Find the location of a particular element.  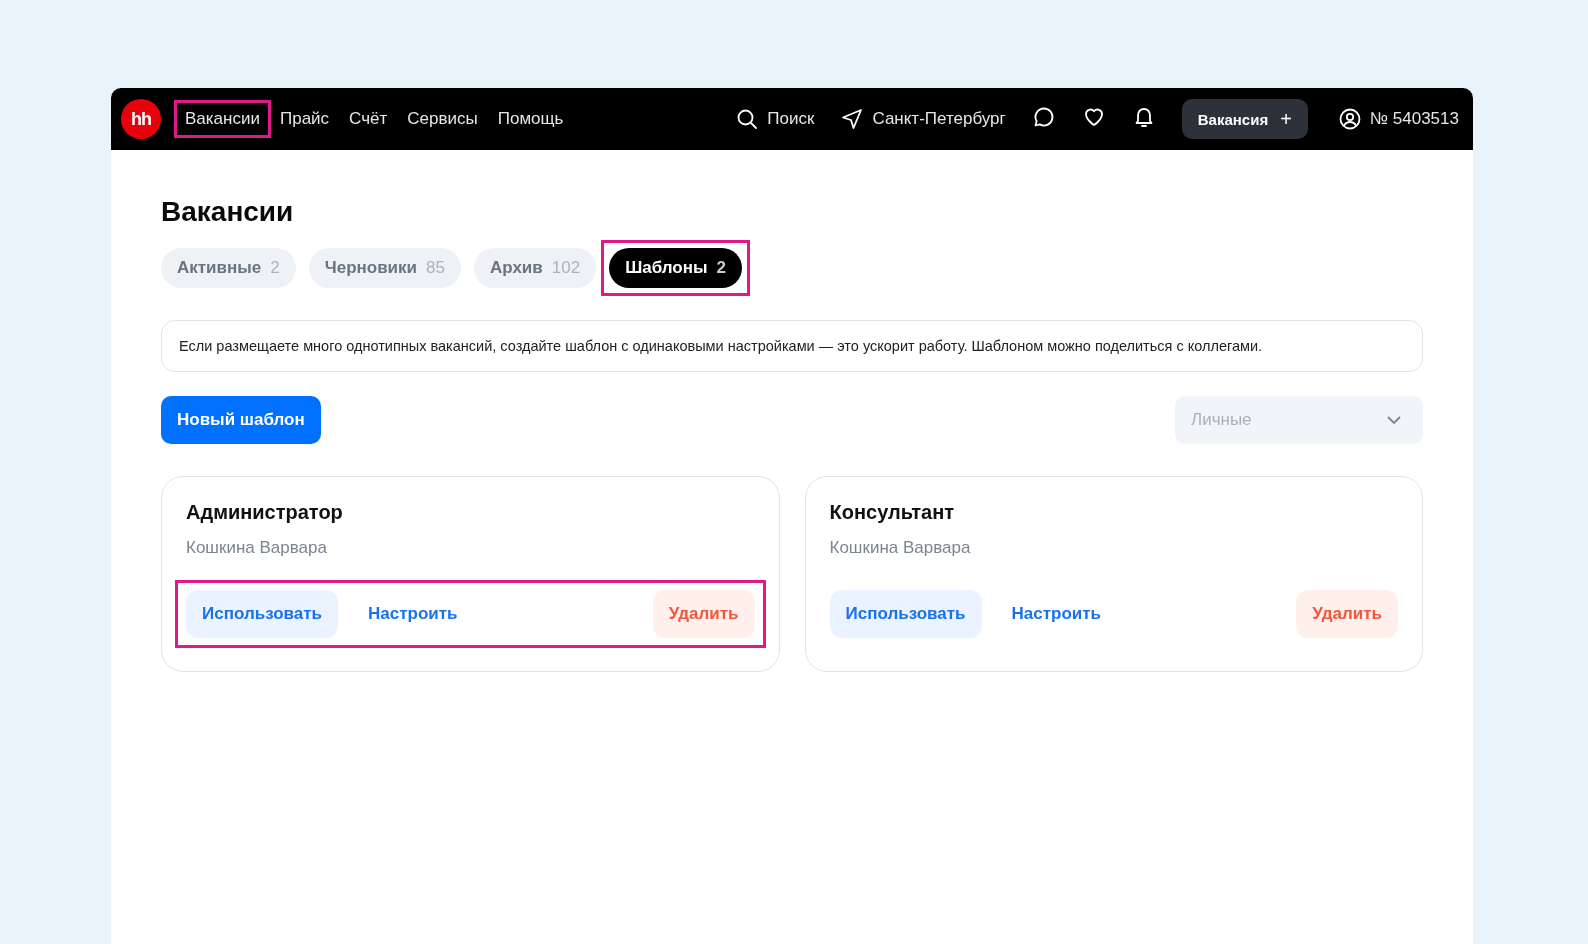

nav-link: Счёт is located at coordinates (368, 119).